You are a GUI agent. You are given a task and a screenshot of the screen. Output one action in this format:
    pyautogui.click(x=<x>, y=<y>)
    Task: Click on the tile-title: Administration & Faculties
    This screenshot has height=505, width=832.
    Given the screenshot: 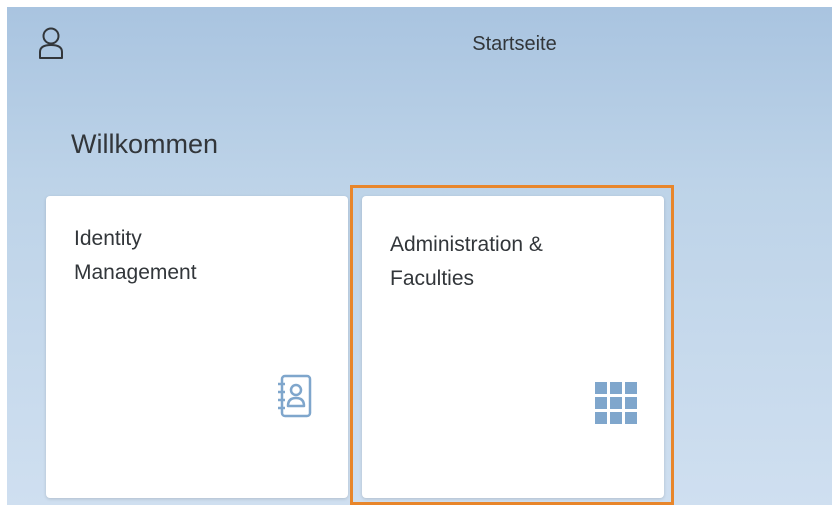 What is the action you would take?
    pyautogui.click(x=515, y=262)
    